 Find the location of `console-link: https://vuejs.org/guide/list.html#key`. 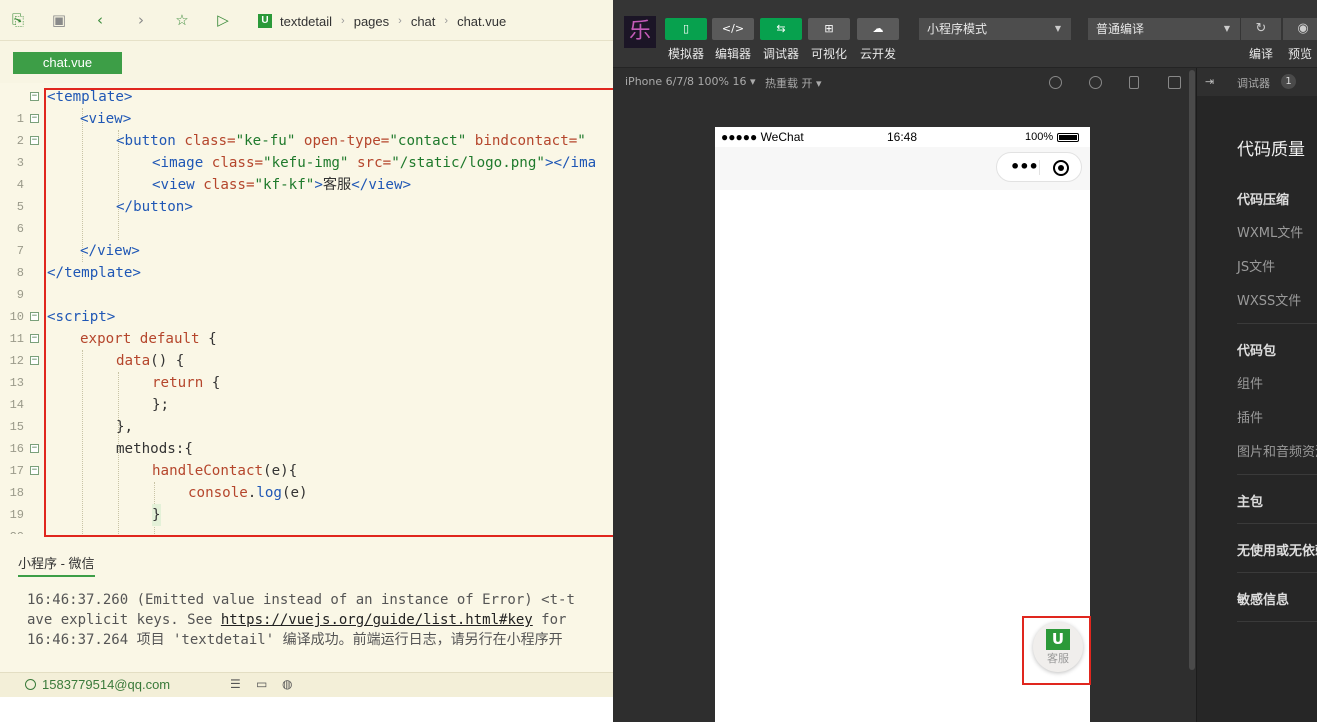

console-link: https://vuejs.org/guide/list.html#key is located at coordinates (377, 620).